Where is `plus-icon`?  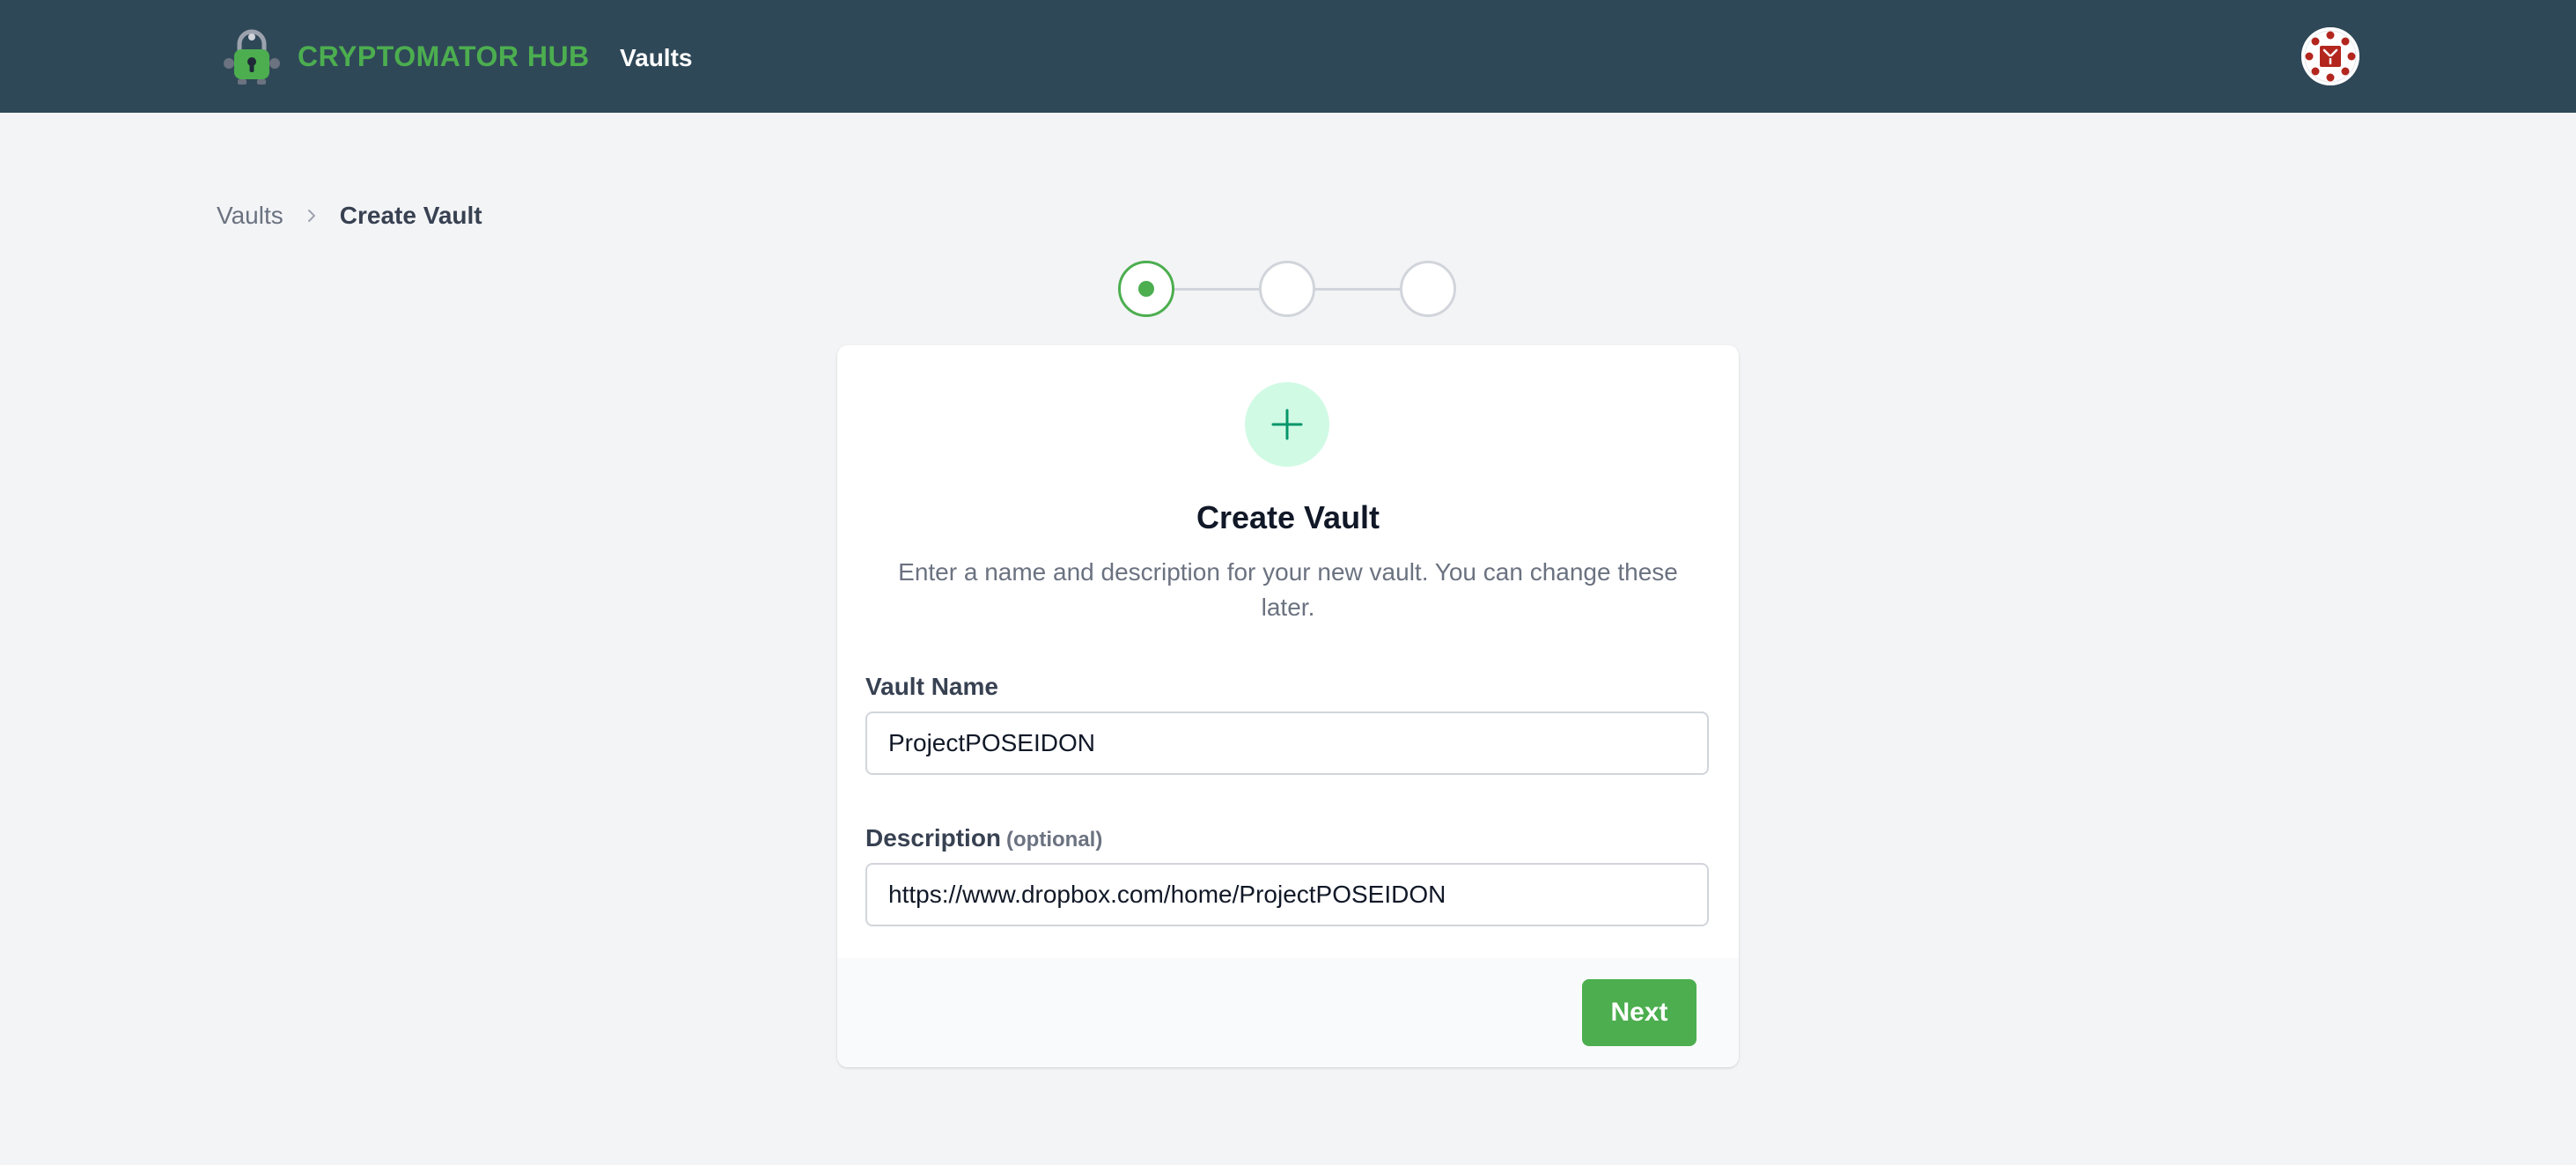 plus-icon is located at coordinates (1287, 424).